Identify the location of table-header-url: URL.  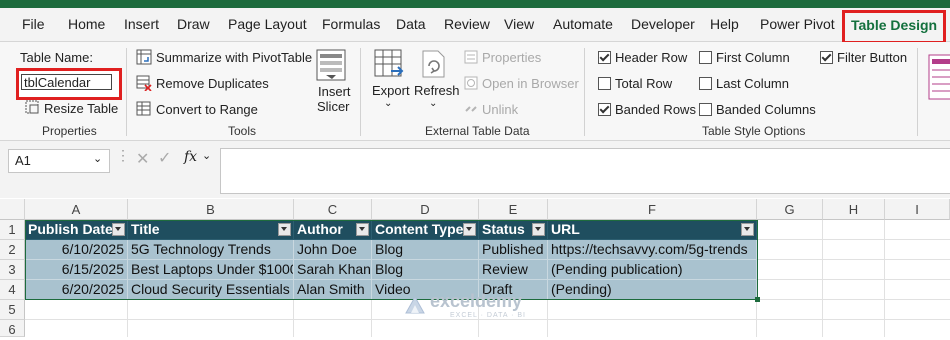
(652, 230).